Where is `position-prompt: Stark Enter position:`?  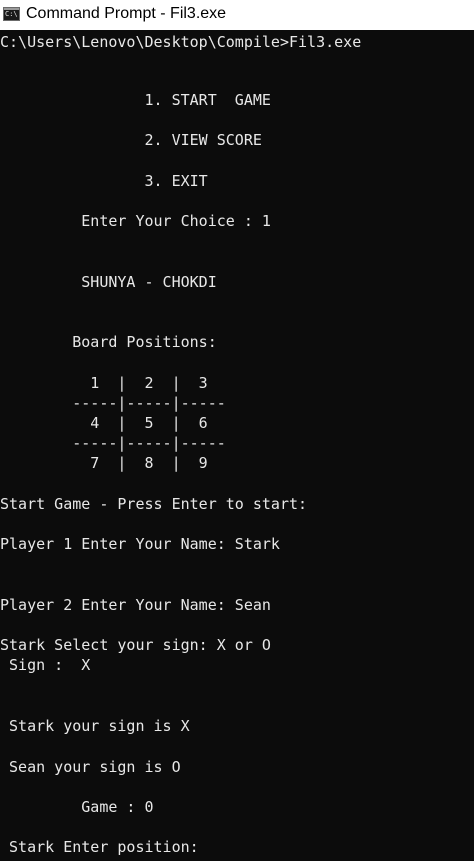 position-prompt: Stark Enter position: is located at coordinates (99, 847).